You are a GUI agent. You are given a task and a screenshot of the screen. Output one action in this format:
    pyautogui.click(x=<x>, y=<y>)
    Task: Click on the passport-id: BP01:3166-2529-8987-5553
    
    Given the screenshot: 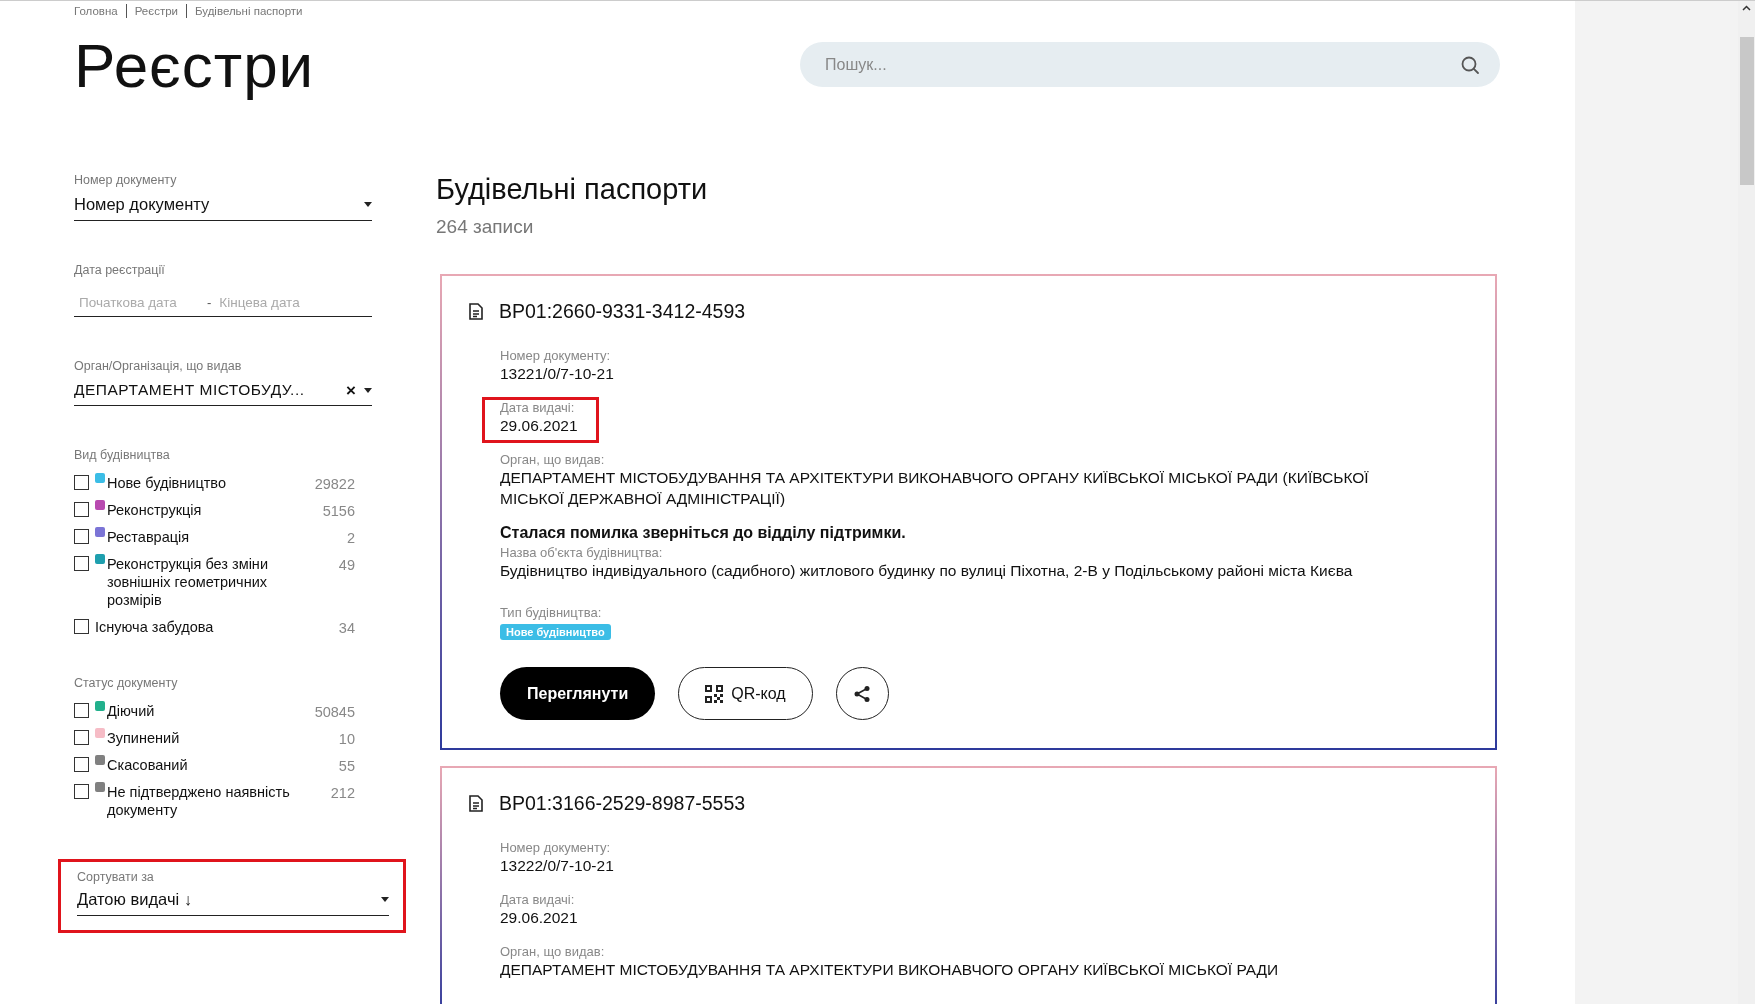 What is the action you would take?
    pyautogui.click(x=622, y=803)
    